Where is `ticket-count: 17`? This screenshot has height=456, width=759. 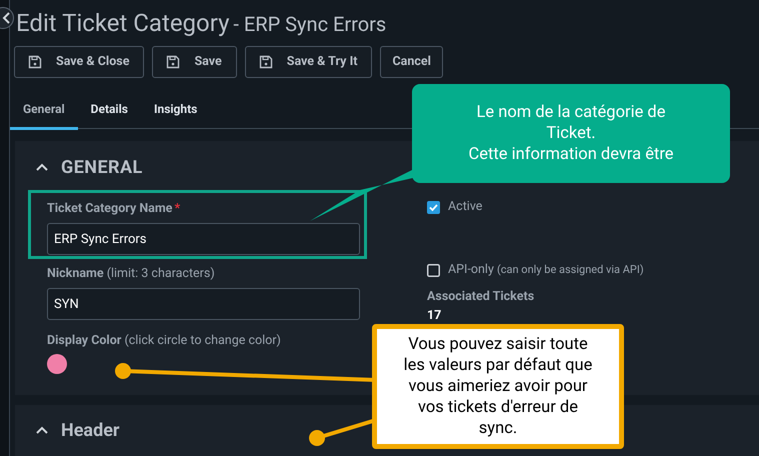 ticket-count: 17 is located at coordinates (434, 315).